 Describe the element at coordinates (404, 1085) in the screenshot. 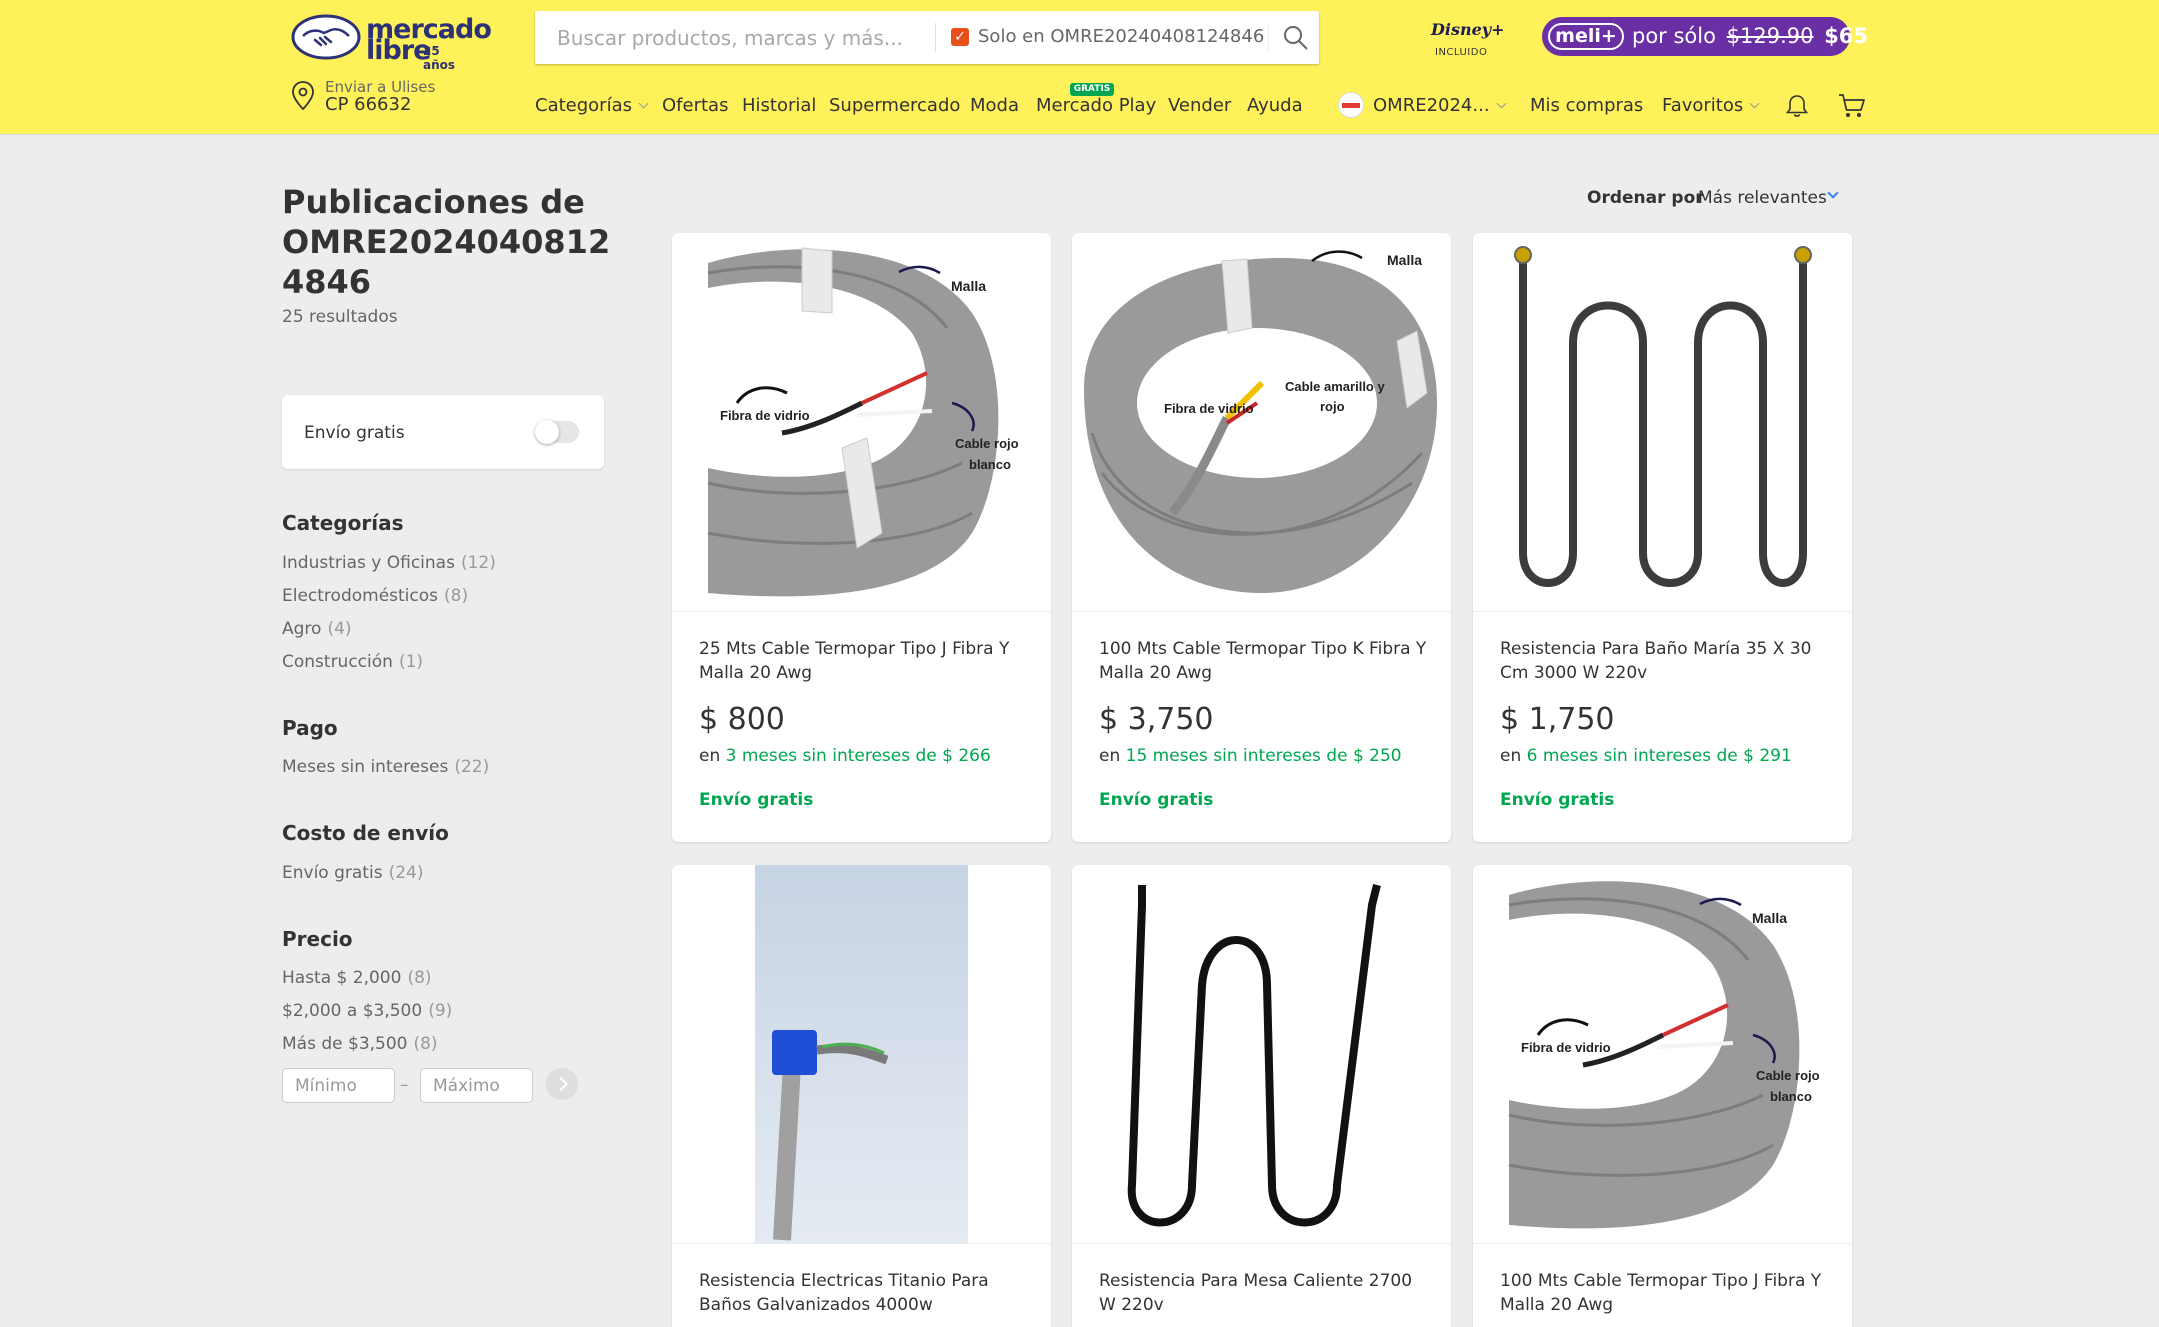

I see `price-range-dash: –` at that location.